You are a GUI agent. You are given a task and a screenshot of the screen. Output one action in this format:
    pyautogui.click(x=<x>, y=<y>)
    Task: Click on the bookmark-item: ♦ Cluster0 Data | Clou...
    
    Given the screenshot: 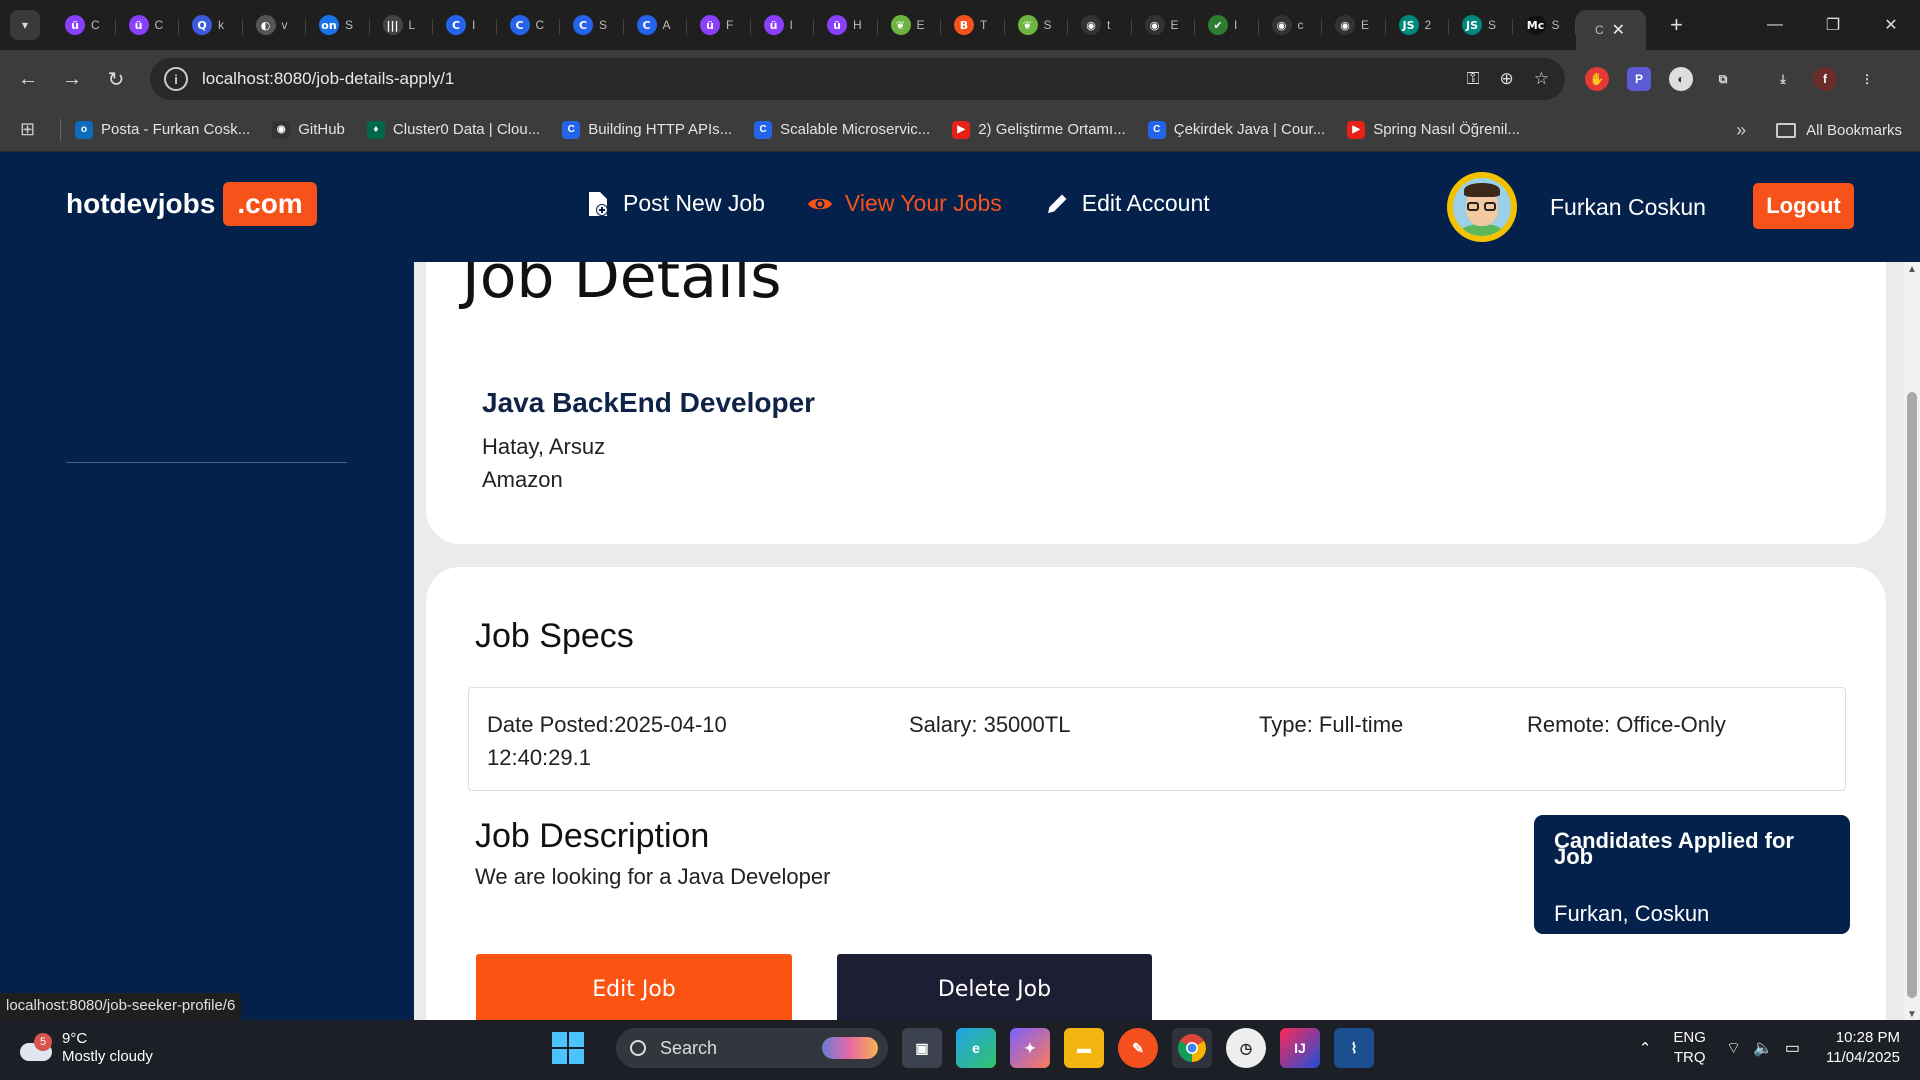 What is the action you would take?
    pyautogui.click(x=453, y=129)
    